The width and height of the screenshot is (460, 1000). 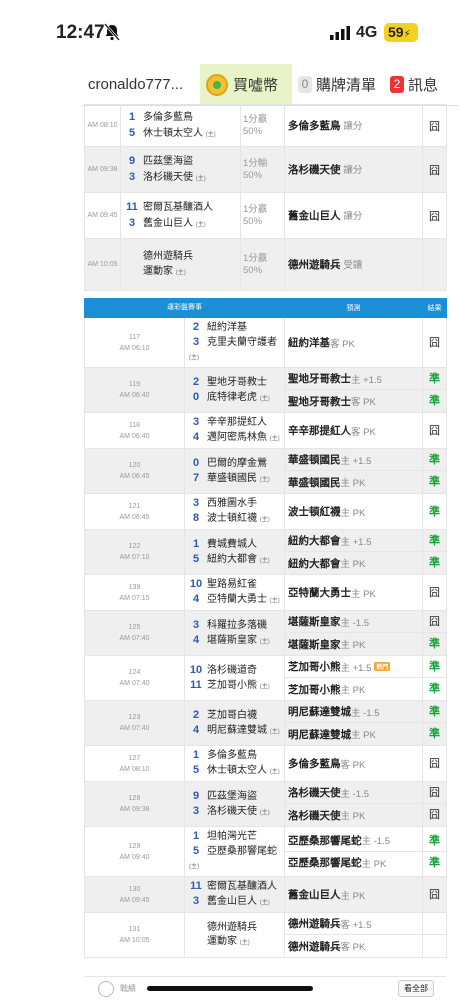 I want to click on game-number: 120 AM 06:45, so click(x=134, y=471).